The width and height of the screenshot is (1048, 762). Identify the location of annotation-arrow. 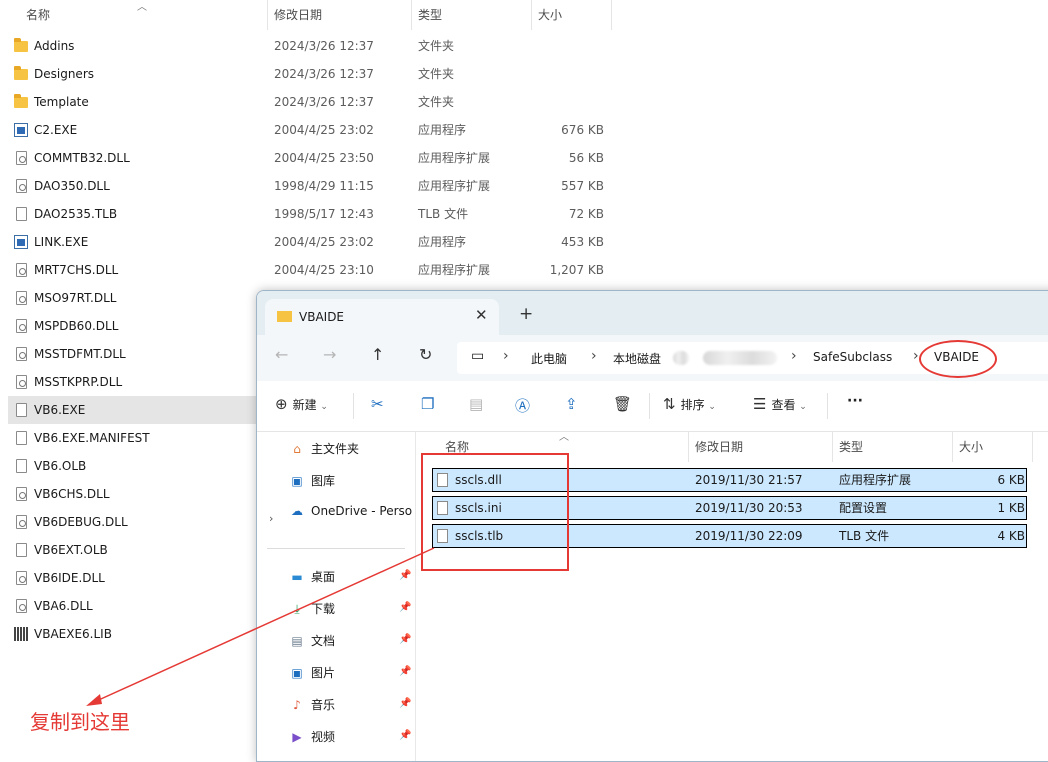
(260, 626).